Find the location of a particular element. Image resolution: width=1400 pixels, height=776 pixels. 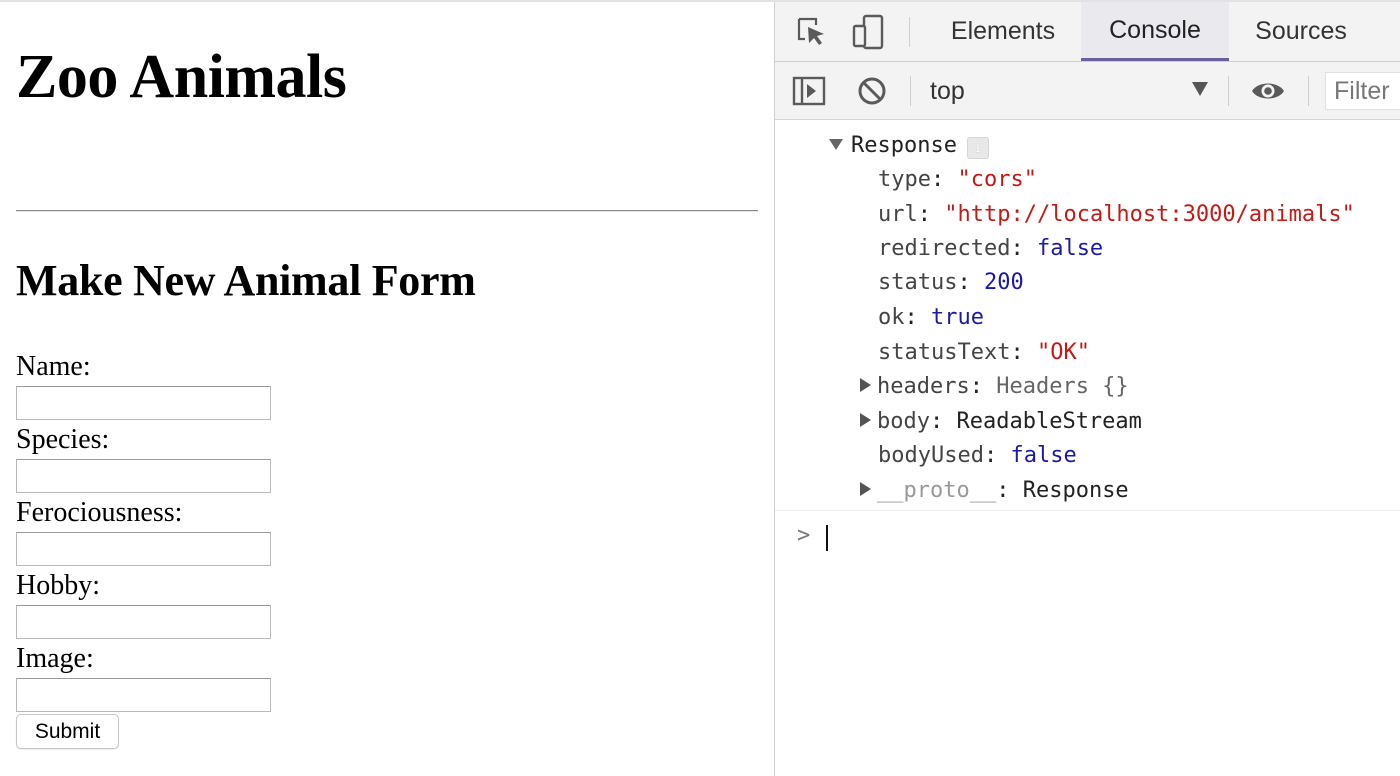

property-row: status: 200 is located at coordinates (951, 282).